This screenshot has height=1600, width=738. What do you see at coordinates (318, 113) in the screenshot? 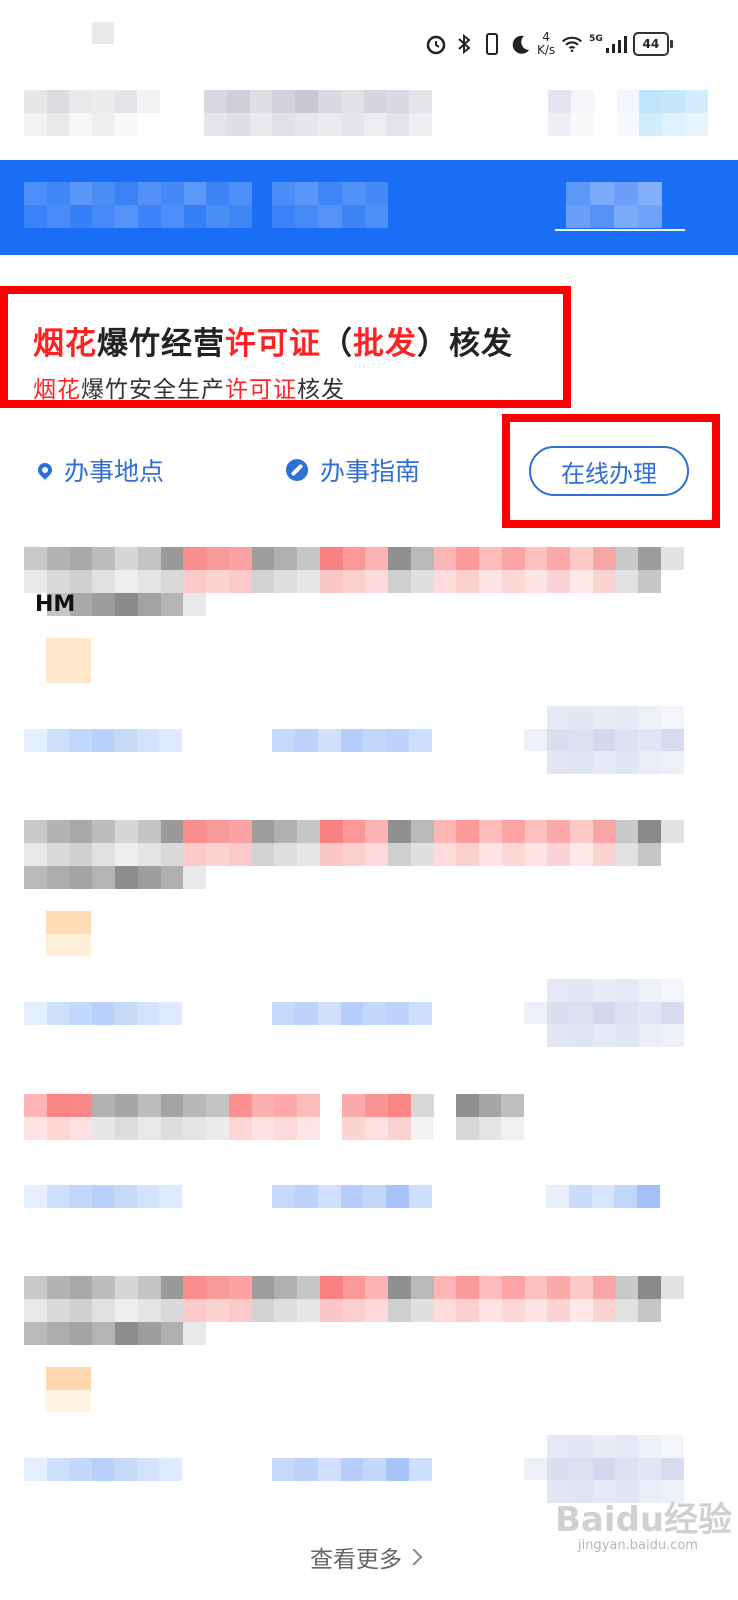
I see `blurred-header-center` at bounding box center [318, 113].